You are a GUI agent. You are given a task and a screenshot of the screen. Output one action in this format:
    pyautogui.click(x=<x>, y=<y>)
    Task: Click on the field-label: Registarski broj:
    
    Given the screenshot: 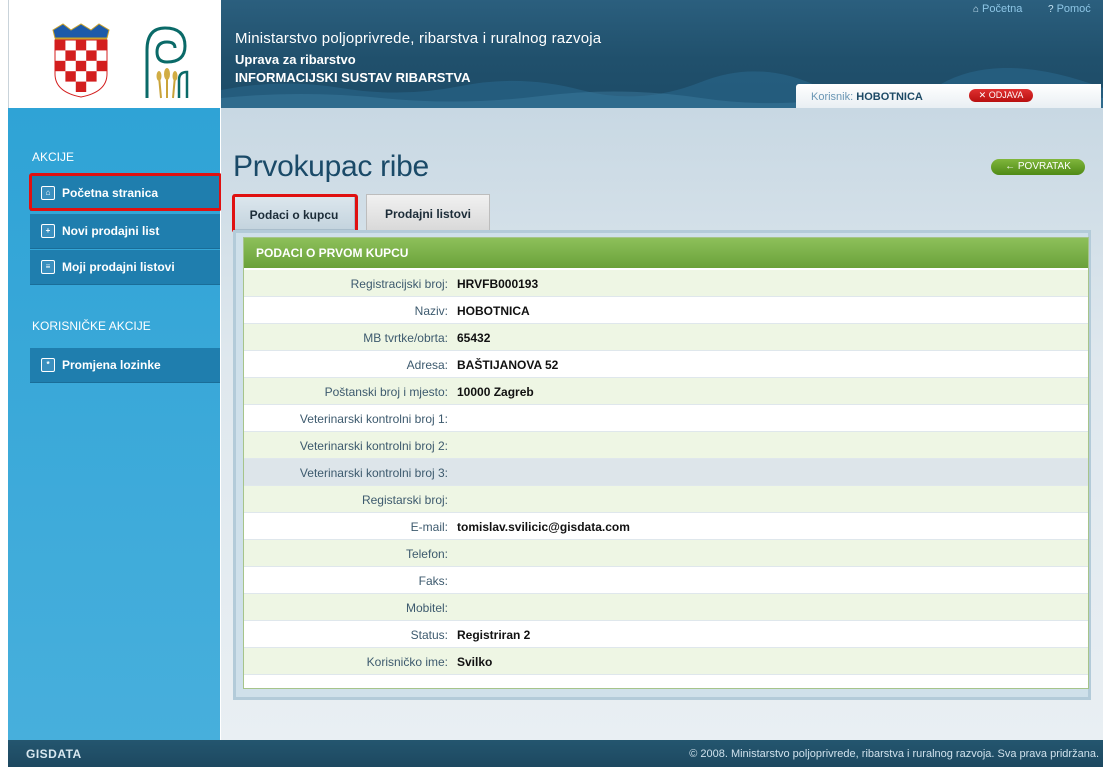 What is the action you would take?
    pyautogui.click(x=404, y=500)
    